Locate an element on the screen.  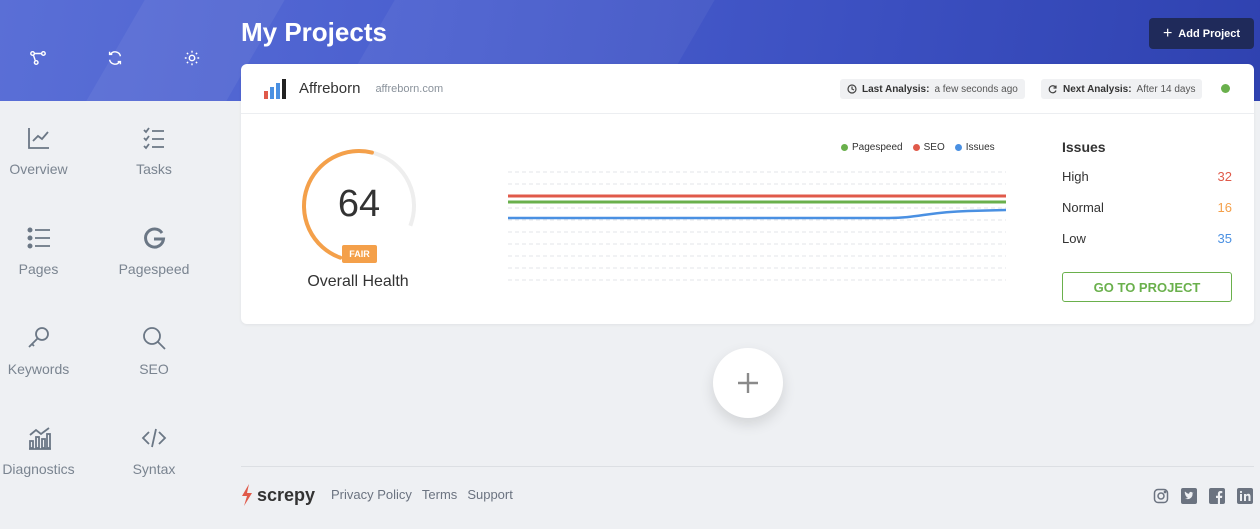
last-analysis-value: a few seconds ago is located at coordinates (976, 89).